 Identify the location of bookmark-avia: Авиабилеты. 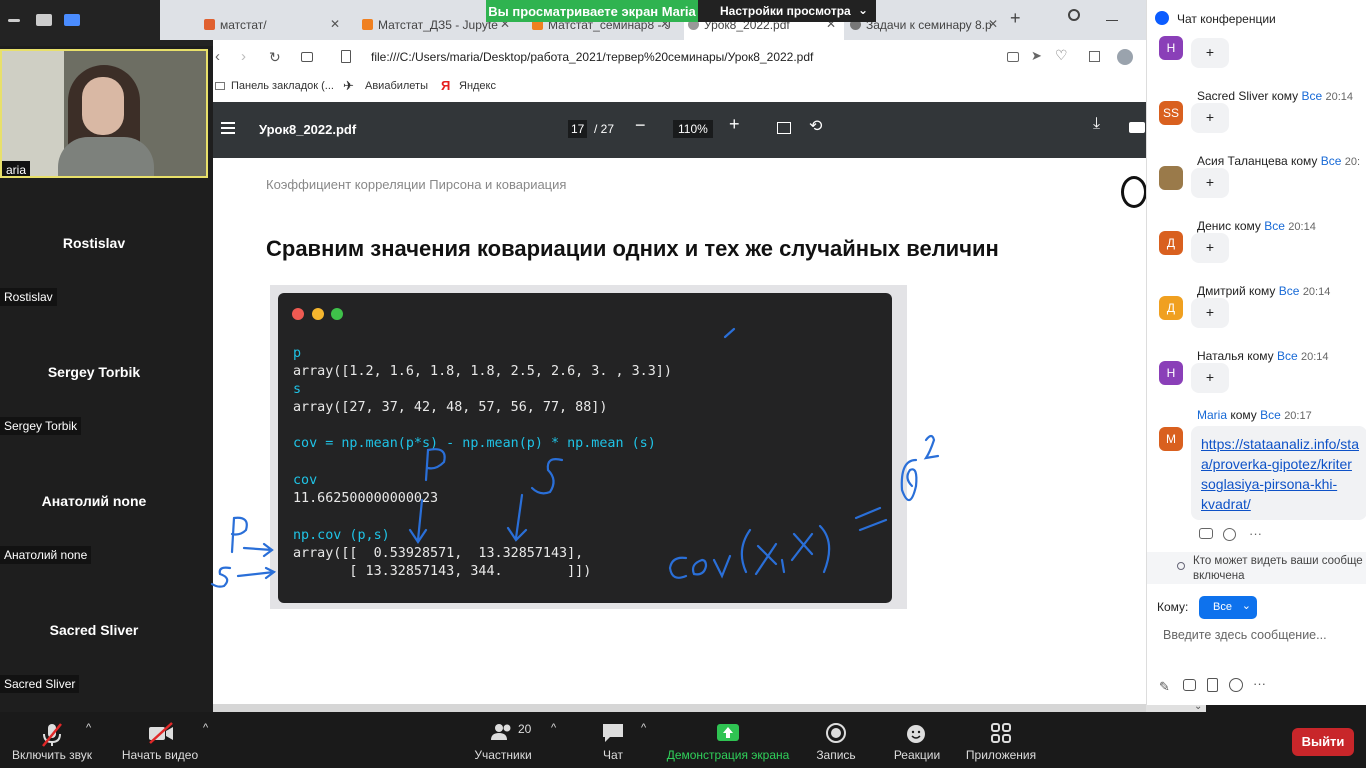
(396, 86).